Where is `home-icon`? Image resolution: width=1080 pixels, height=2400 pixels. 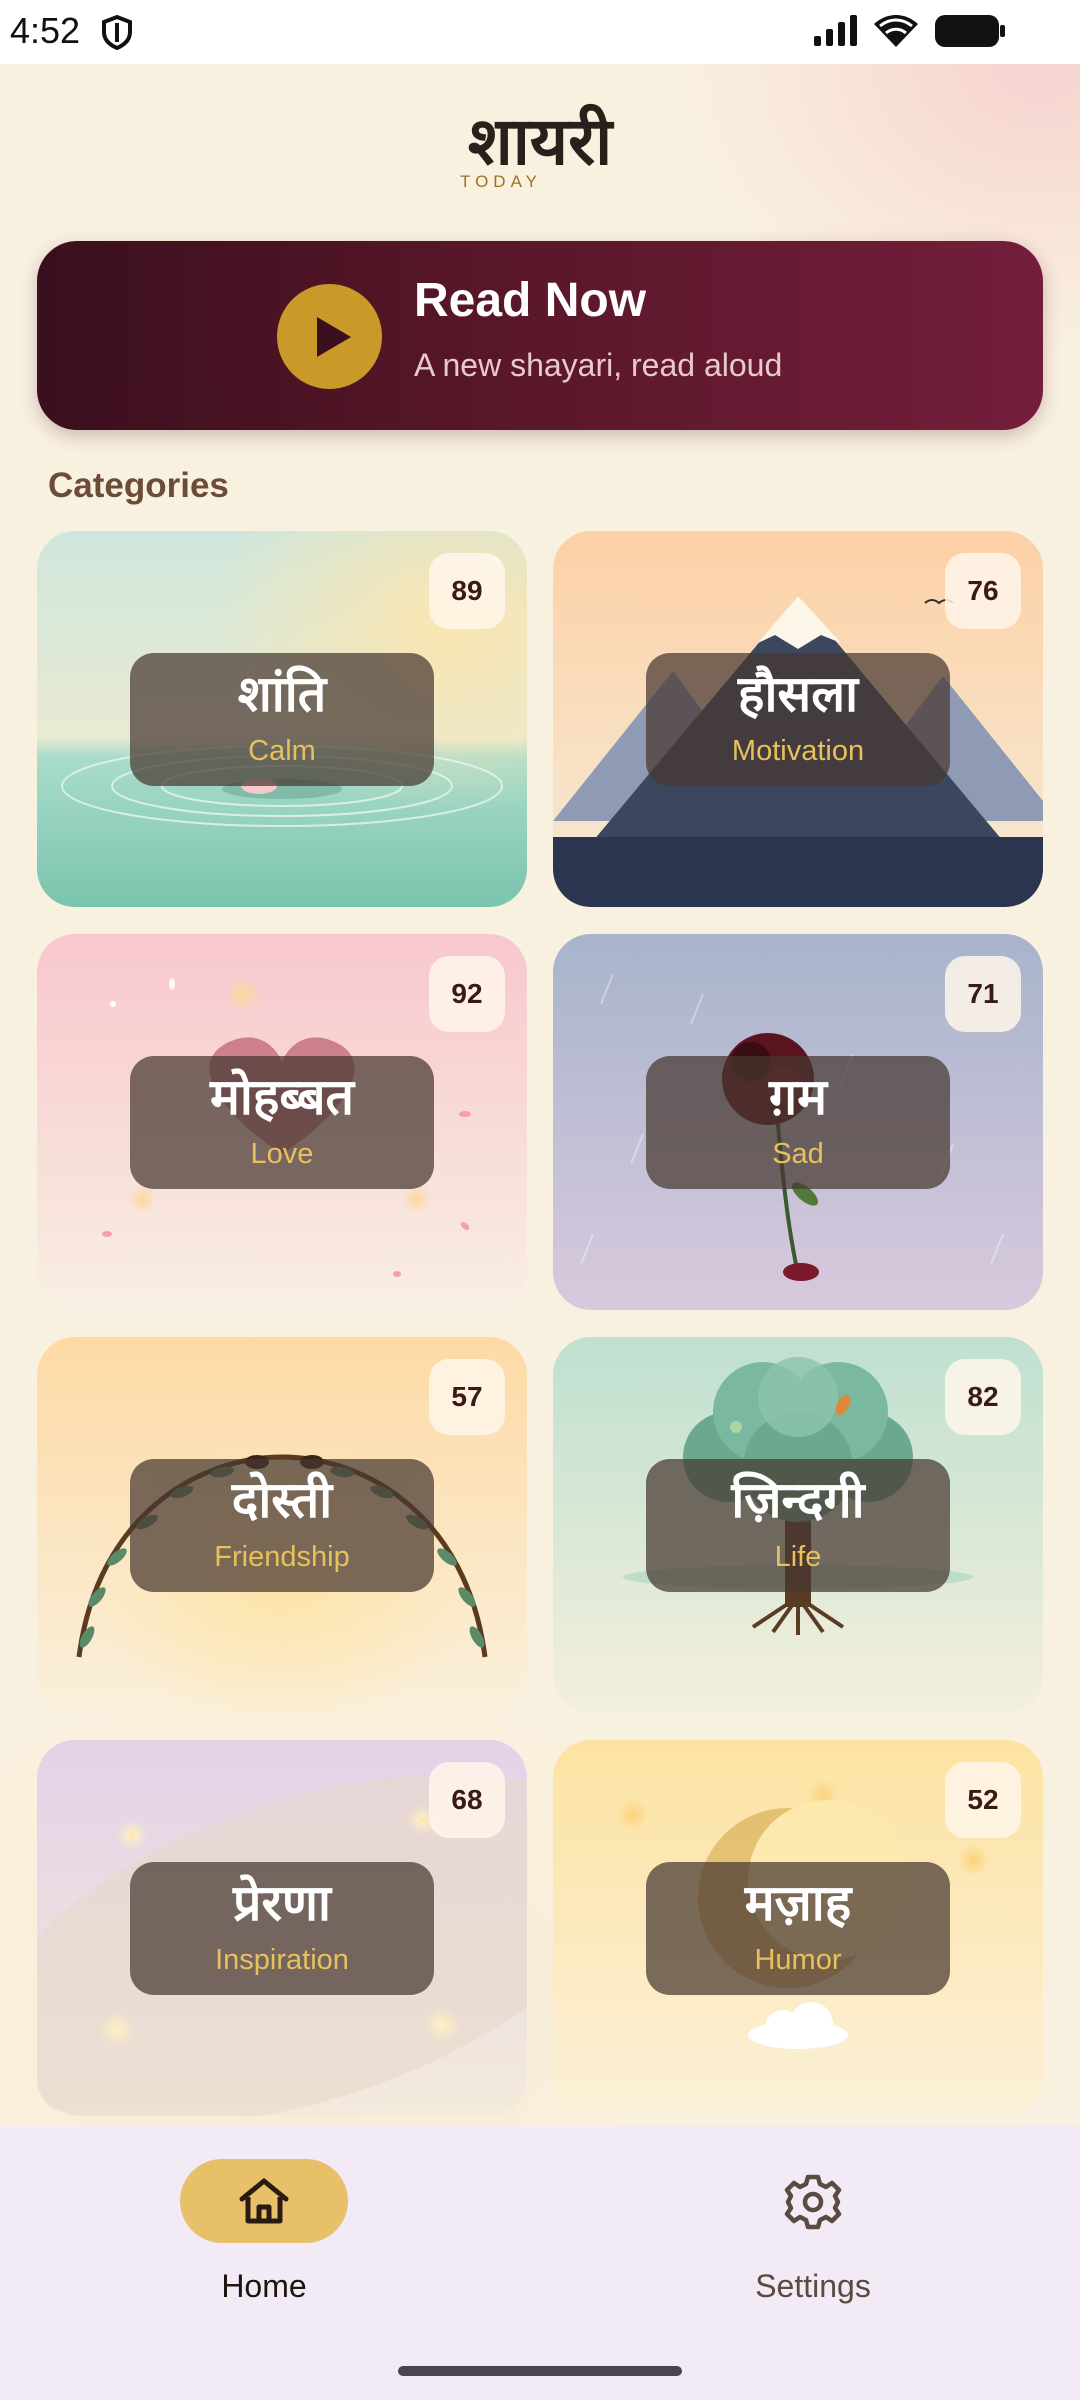
home-icon is located at coordinates (264, 2201).